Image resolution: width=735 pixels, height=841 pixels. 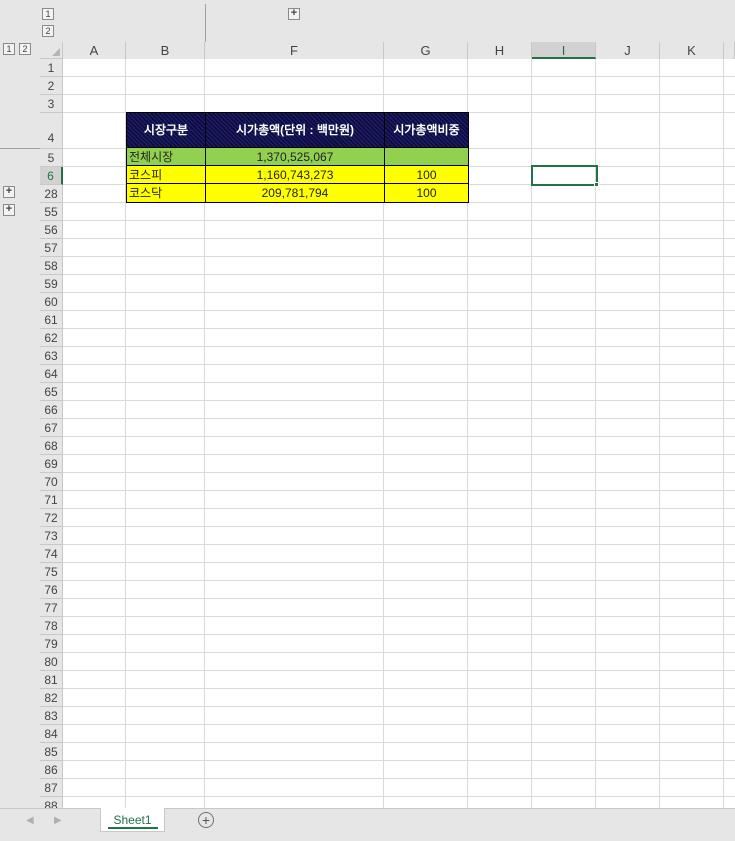 What do you see at coordinates (51, 662) in the screenshot?
I see `row-header-80: 80` at bounding box center [51, 662].